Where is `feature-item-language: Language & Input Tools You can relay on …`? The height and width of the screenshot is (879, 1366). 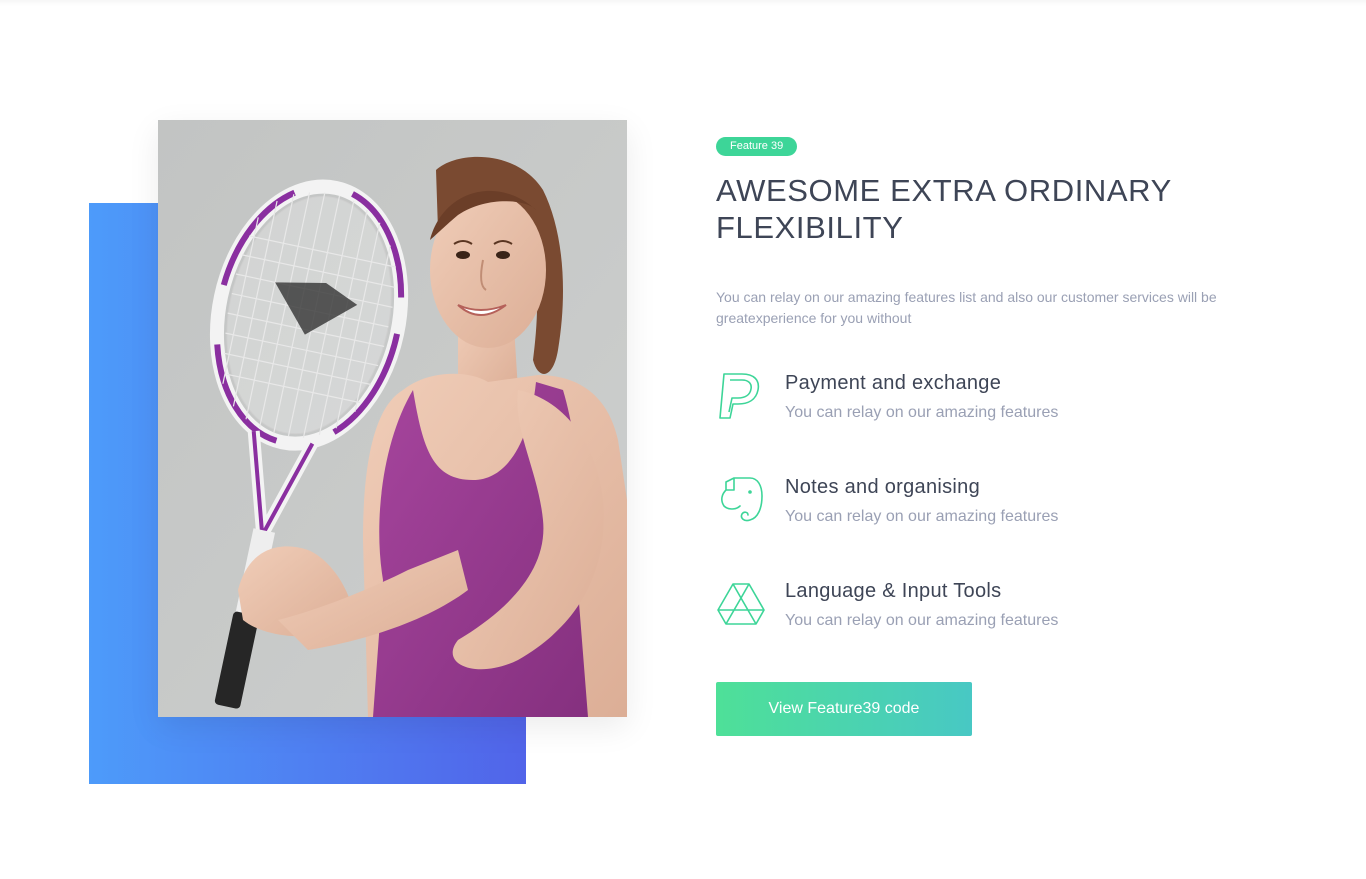
feature-item-language: Language & Input Tools You can relay on … is located at coordinates (976, 613).